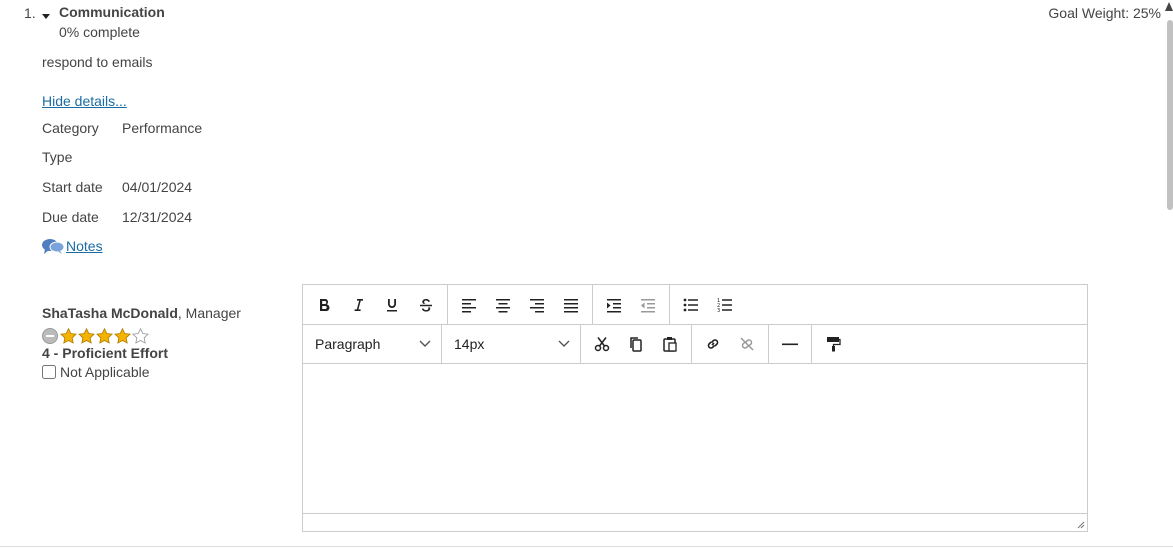 This screenshot has width=1173, height=548. I want to click on toolbar-row-1: 123, so click(695, 305).